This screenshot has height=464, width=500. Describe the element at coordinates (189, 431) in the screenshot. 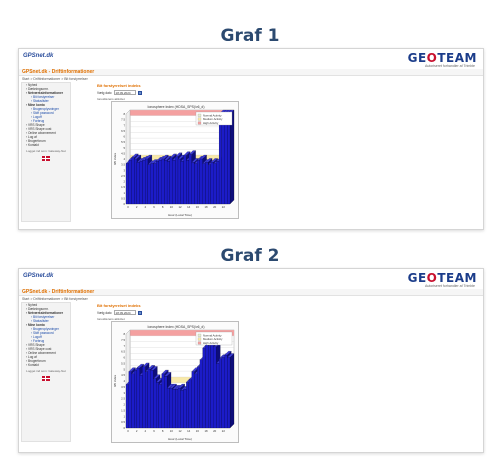

I see `x-tick-label: 14` at that location.